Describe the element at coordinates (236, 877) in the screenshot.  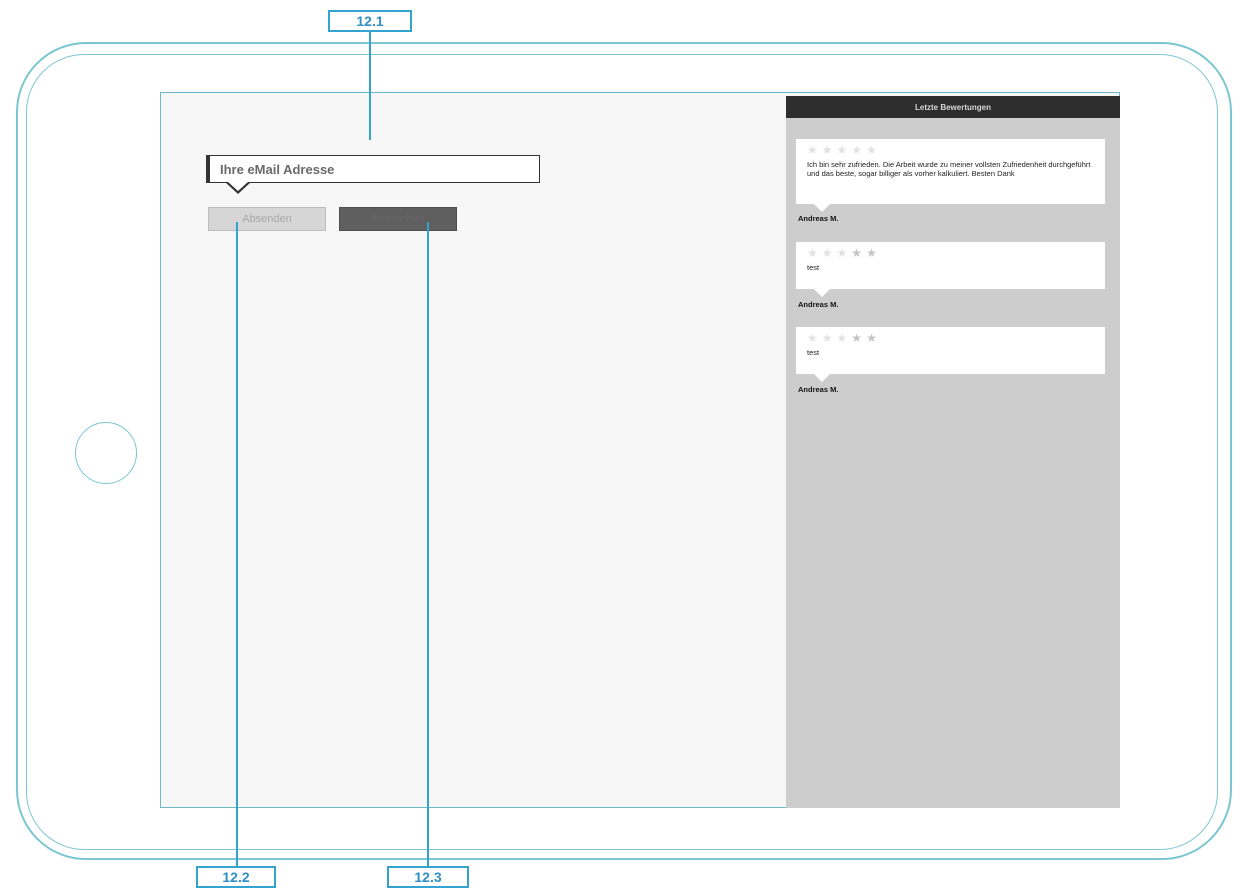
I see `callout-label-12-2: 12.2` at that location.